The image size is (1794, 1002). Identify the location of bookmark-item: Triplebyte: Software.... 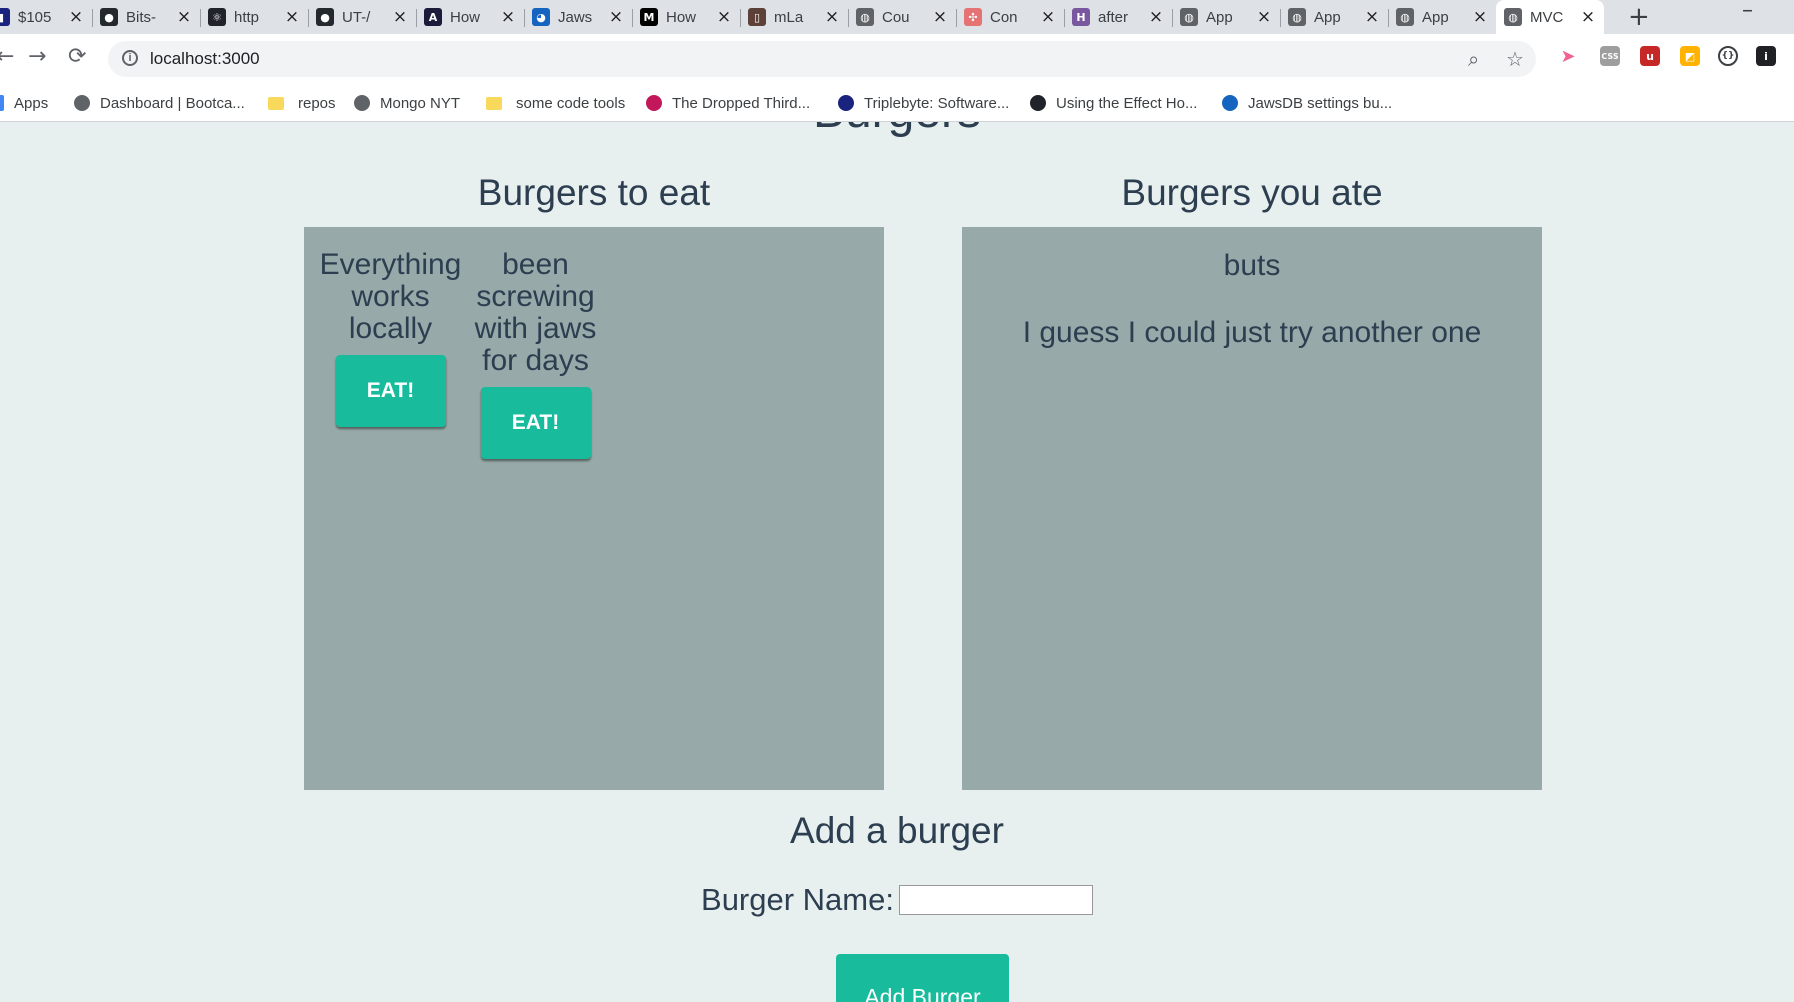
(923, 103).